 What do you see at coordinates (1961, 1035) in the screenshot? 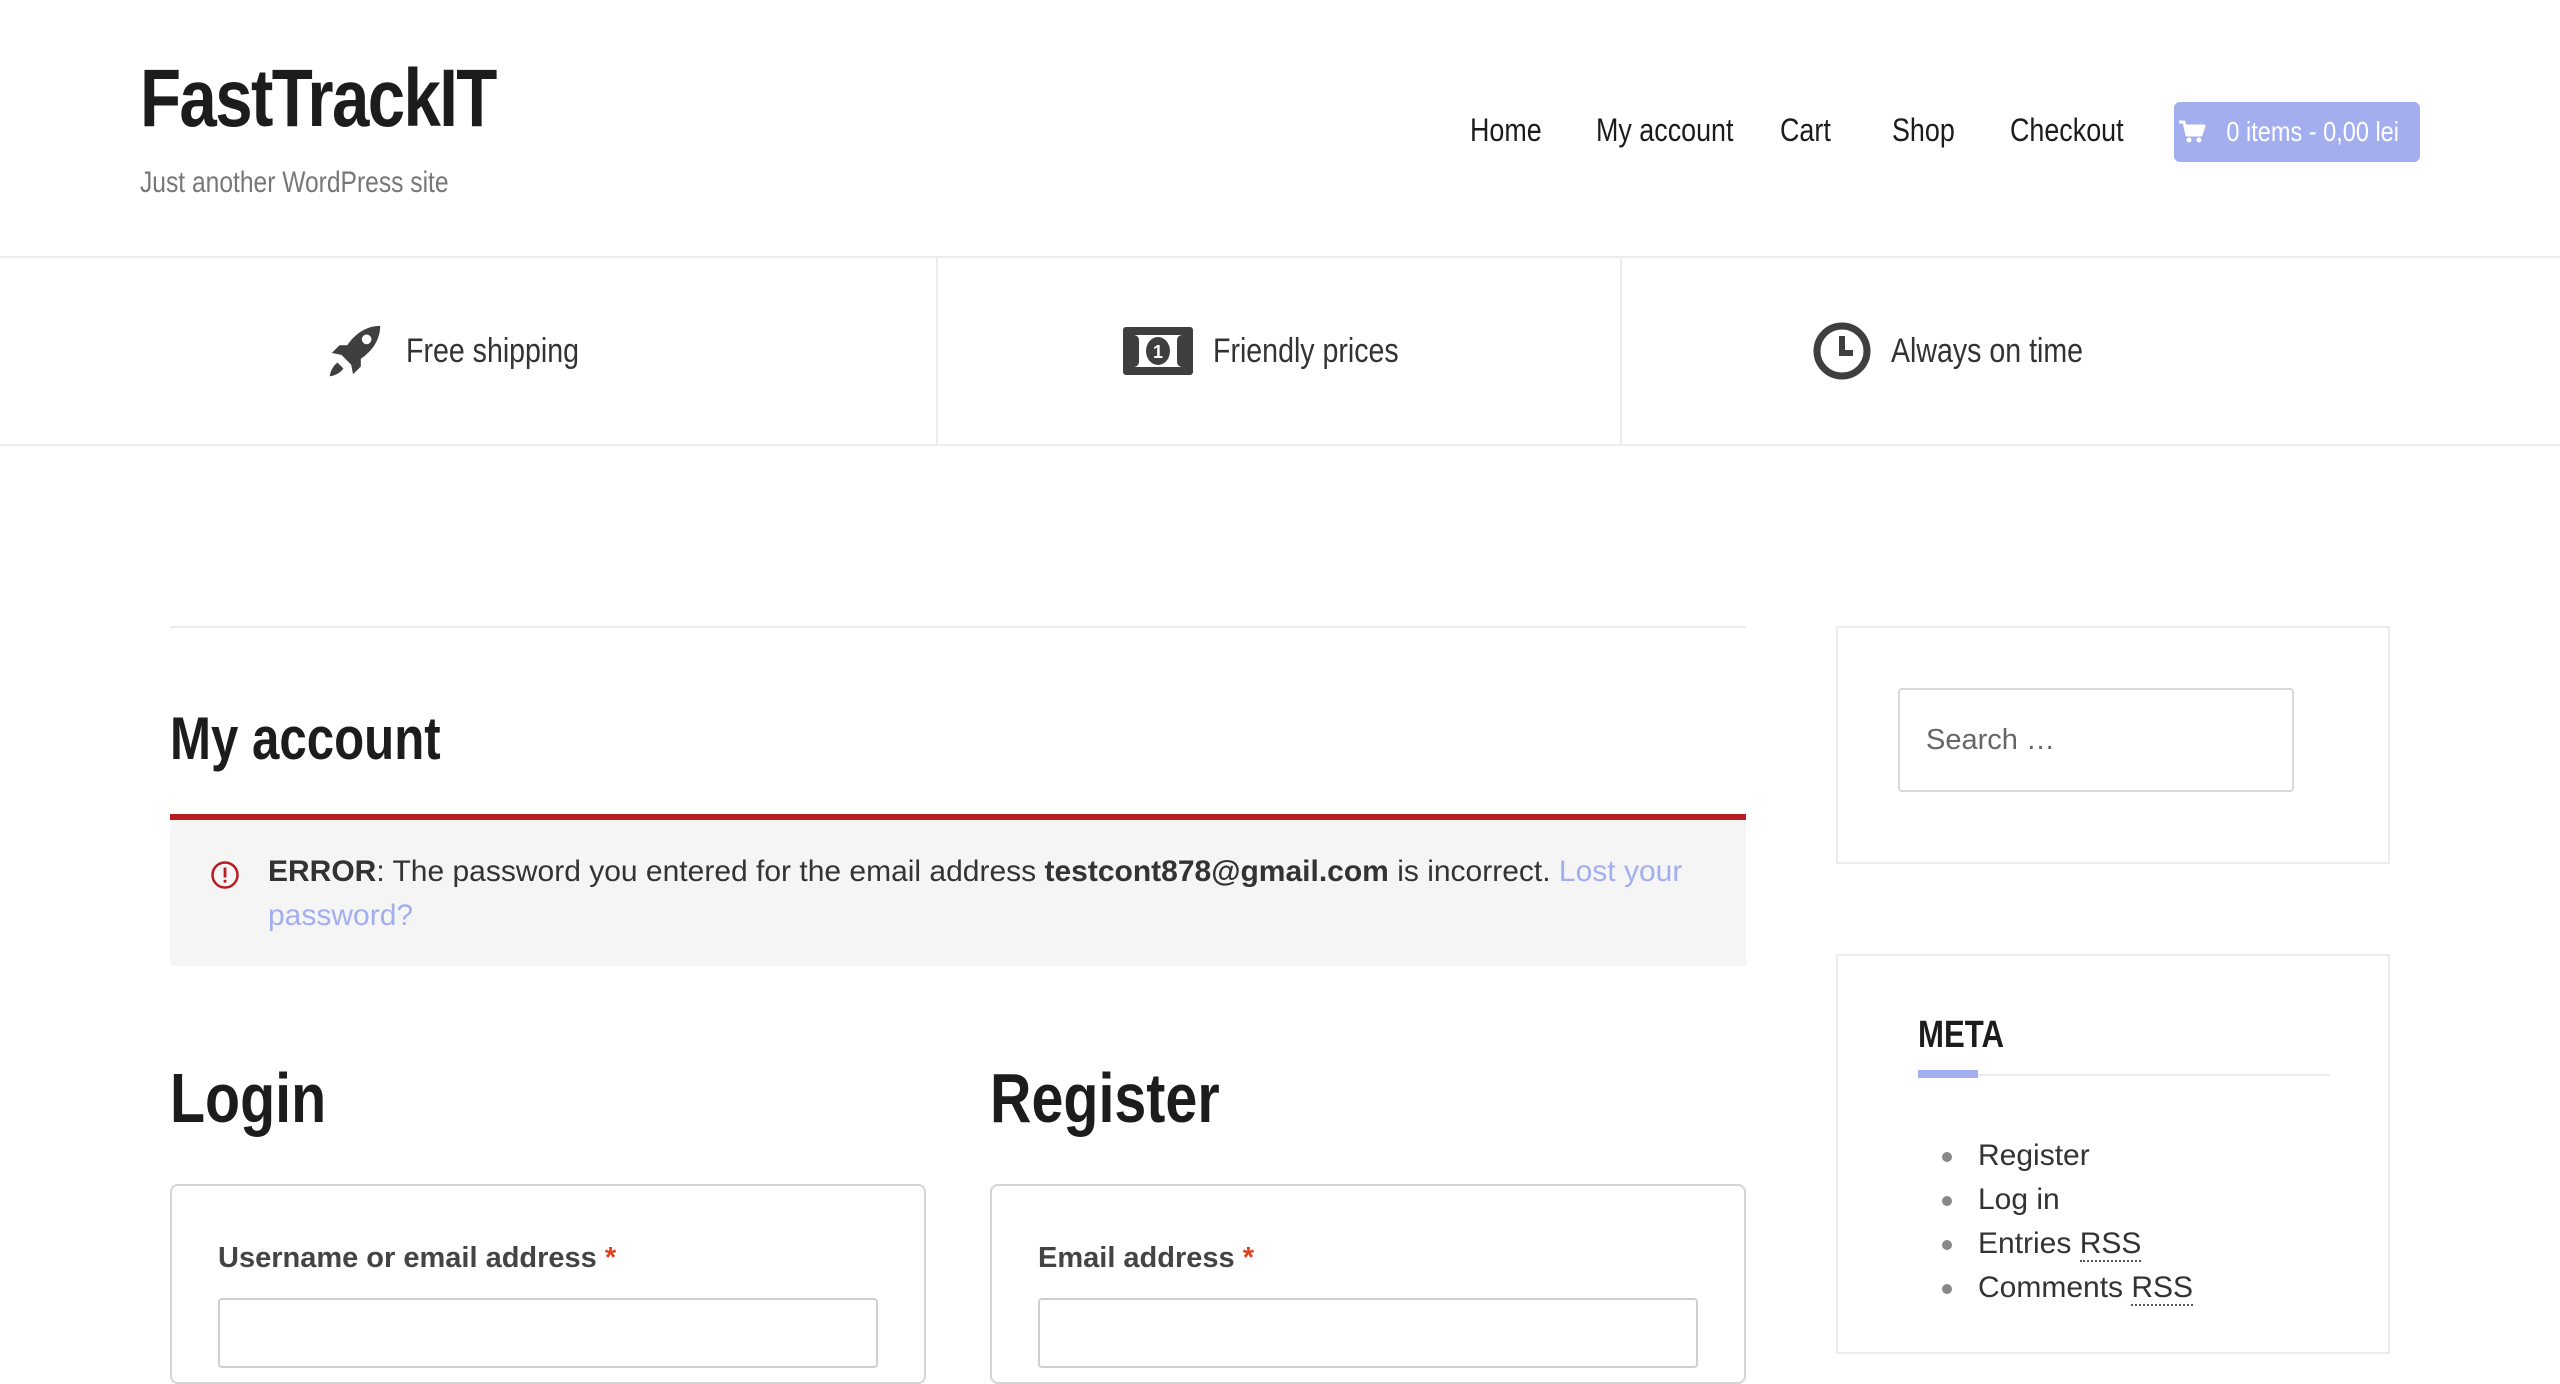
I see `meta-title: META` at bounding box center [1961, 1035].